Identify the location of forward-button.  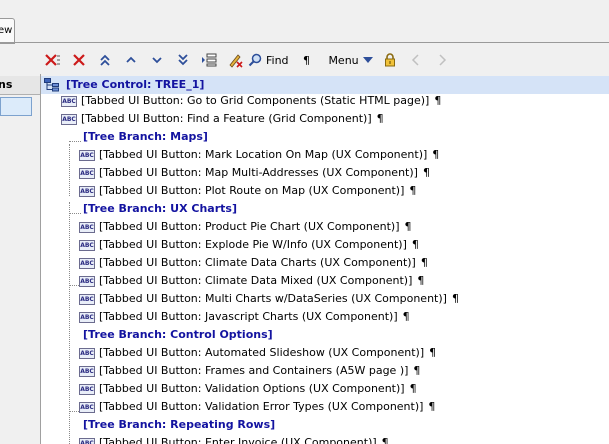
(442, 60).